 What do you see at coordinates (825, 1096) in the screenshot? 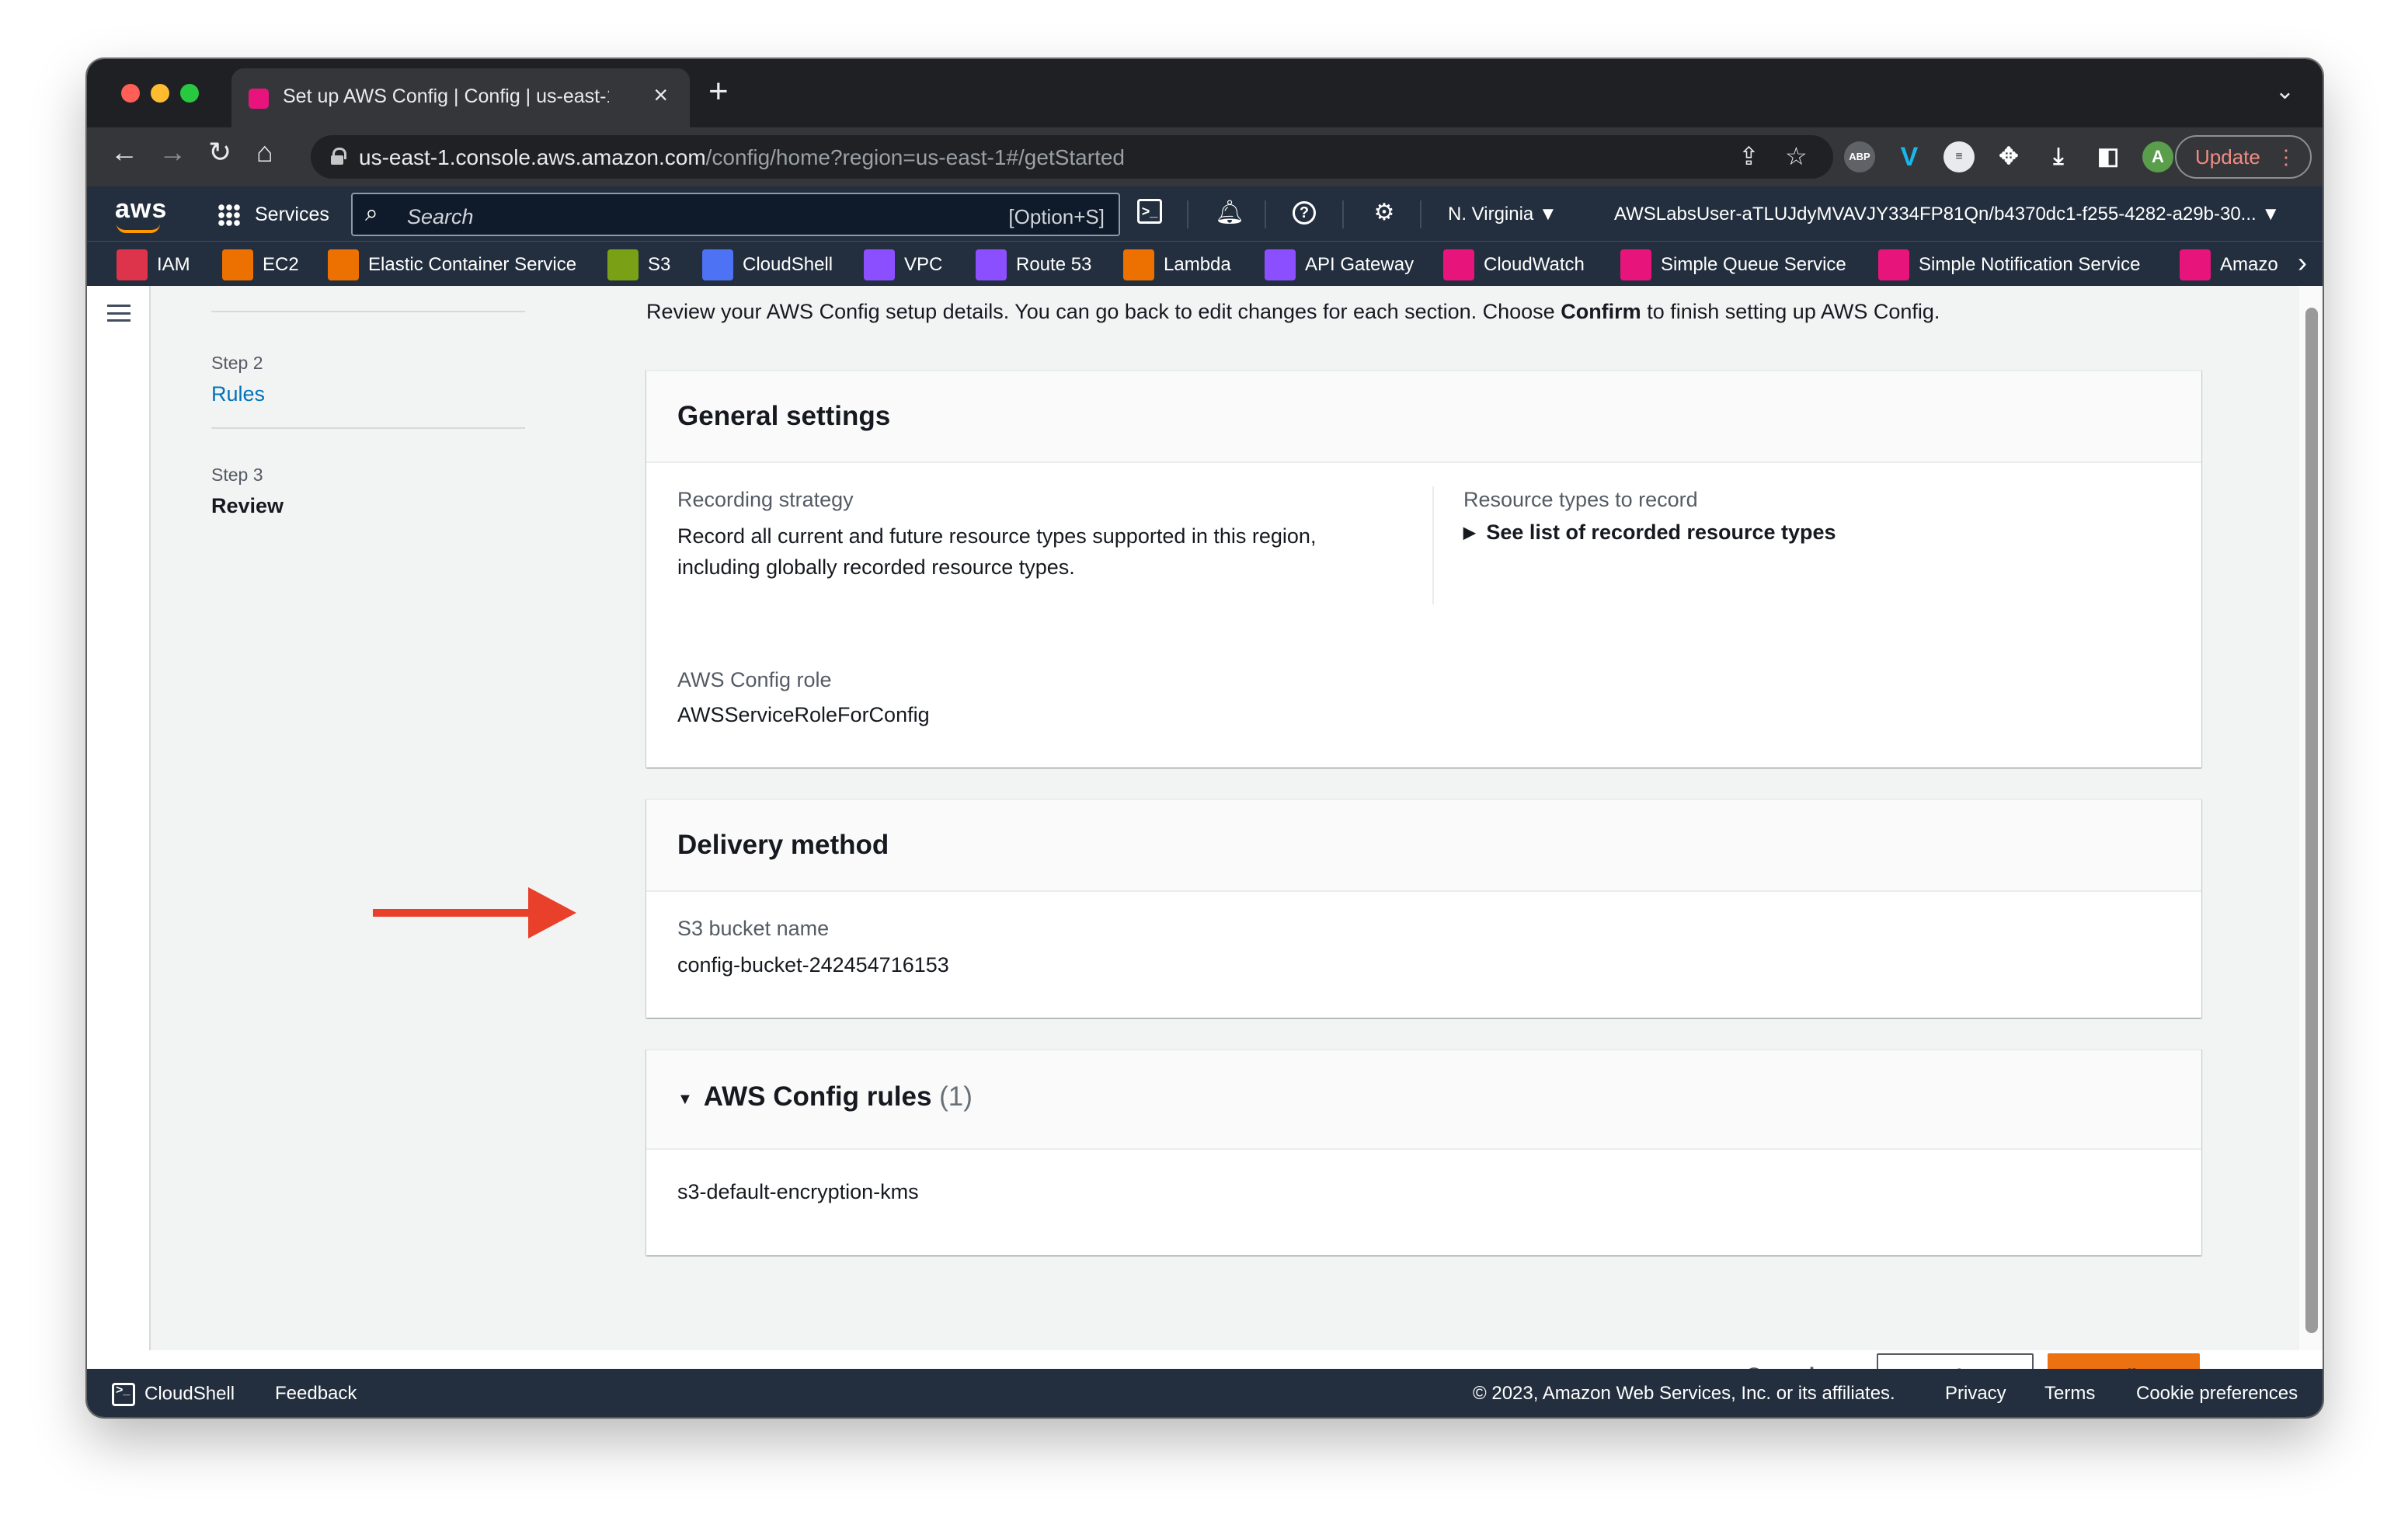
I see `config-rules-toggle: ▼ AWS Config rules (1)` at bounding box center [825, 1096].